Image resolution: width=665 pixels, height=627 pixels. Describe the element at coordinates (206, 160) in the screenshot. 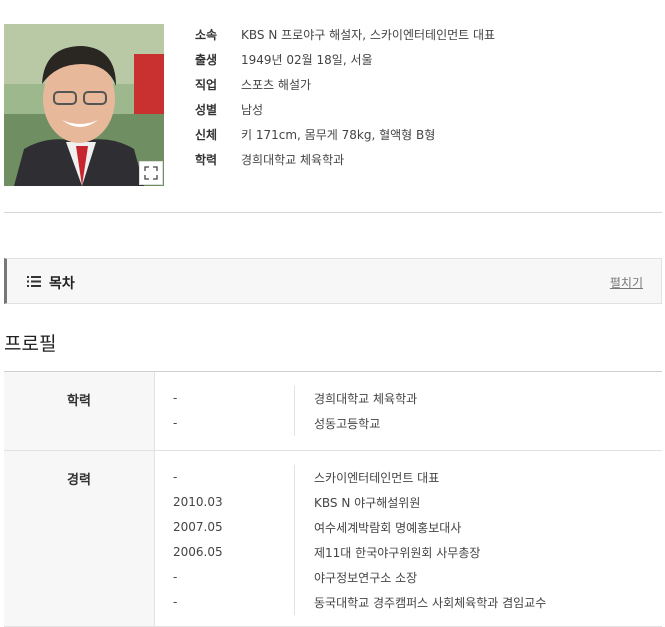

I see `info-key: 학력` at that location.